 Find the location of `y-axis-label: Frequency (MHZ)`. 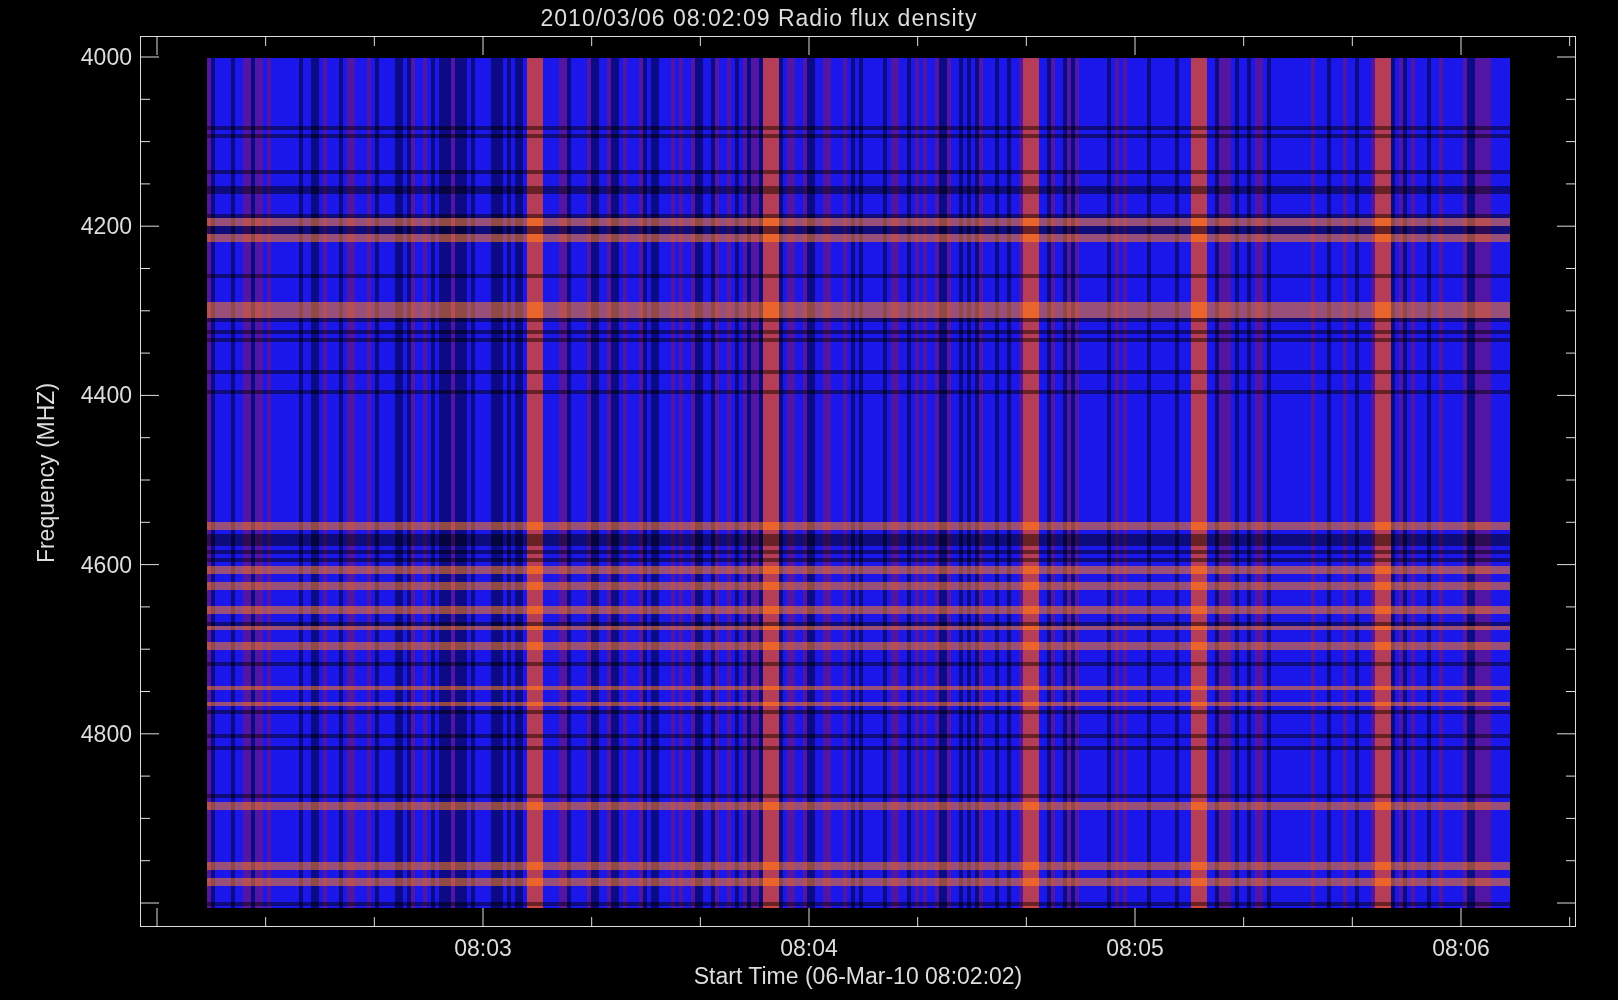

y-axis-label: Frequency (MHZ) is located at coordinates (46, 473).